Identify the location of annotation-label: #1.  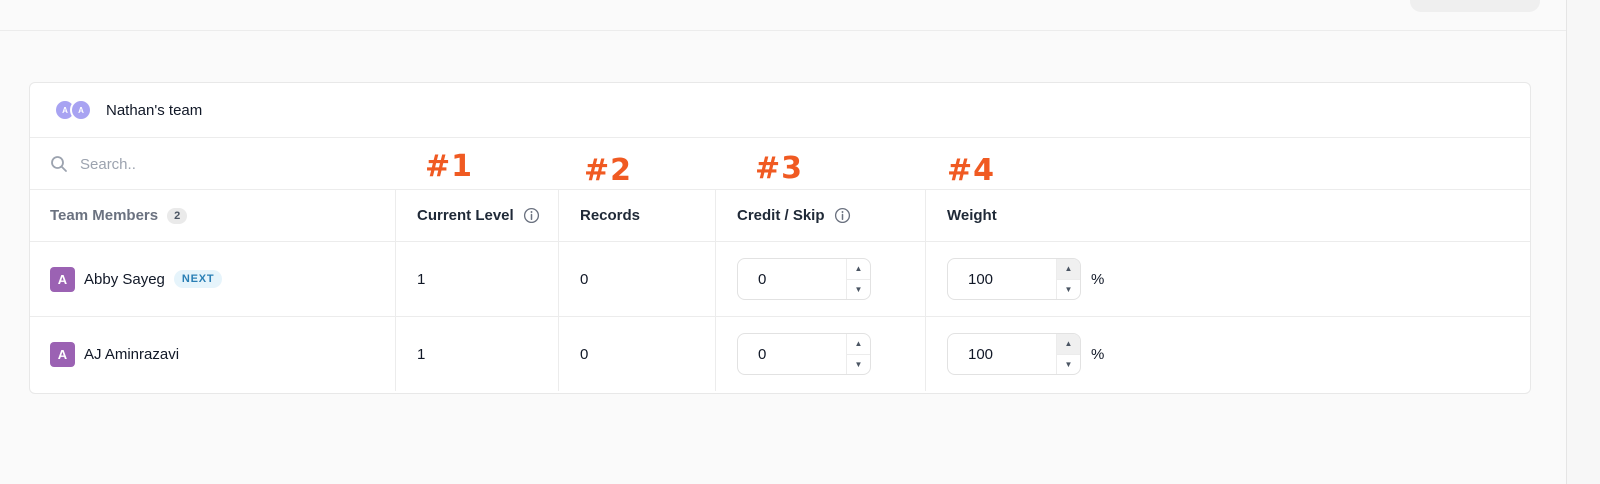
(449, 166).